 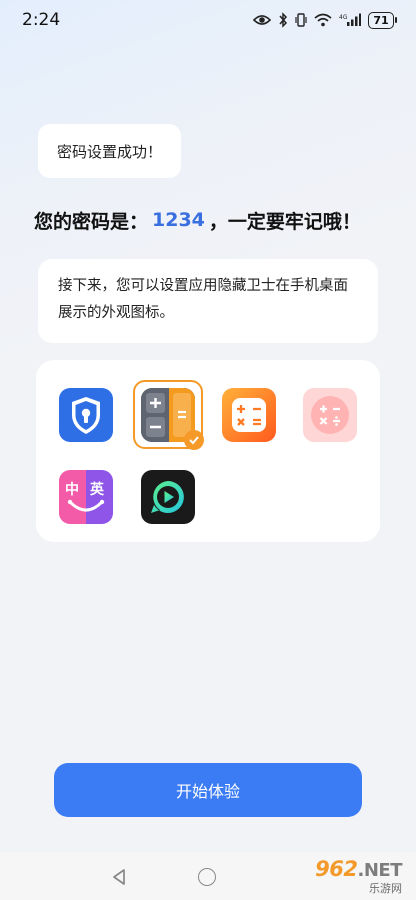 What do you see at coordinates (207, 877) in the screenshot?
I see `home-icon` at bounding box center [207, 877].